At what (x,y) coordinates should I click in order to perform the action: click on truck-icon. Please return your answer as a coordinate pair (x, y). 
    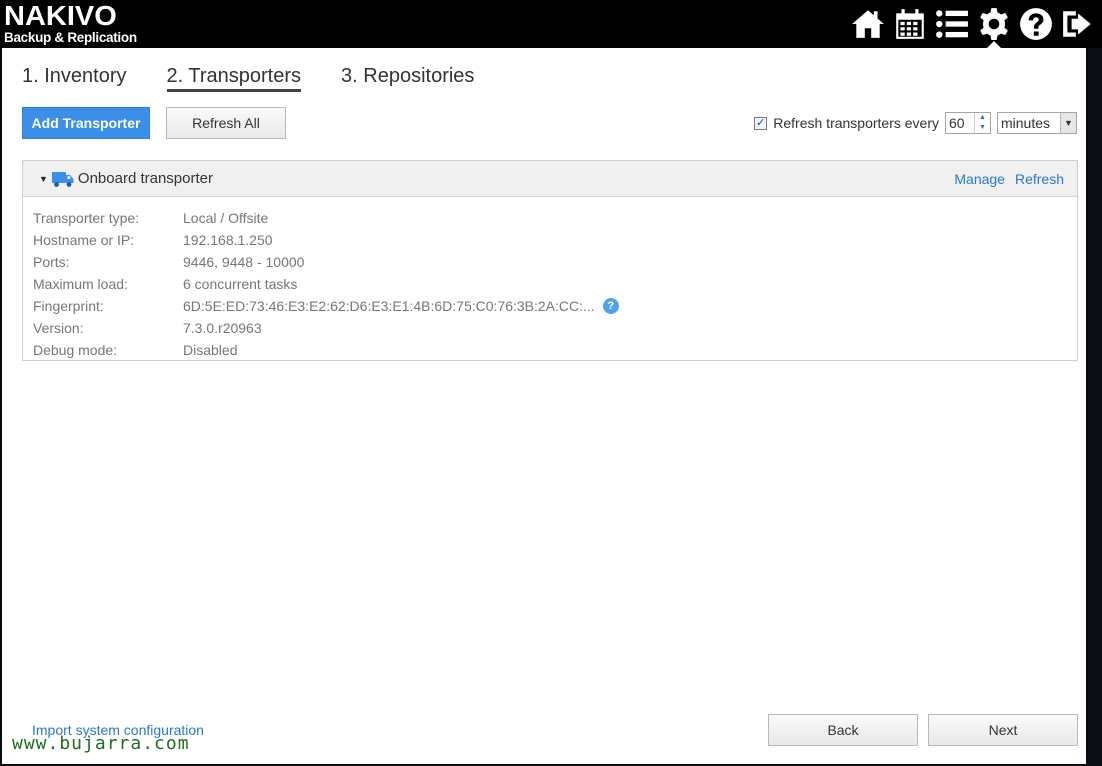
    Looking at the image, I should click on (62, 179).